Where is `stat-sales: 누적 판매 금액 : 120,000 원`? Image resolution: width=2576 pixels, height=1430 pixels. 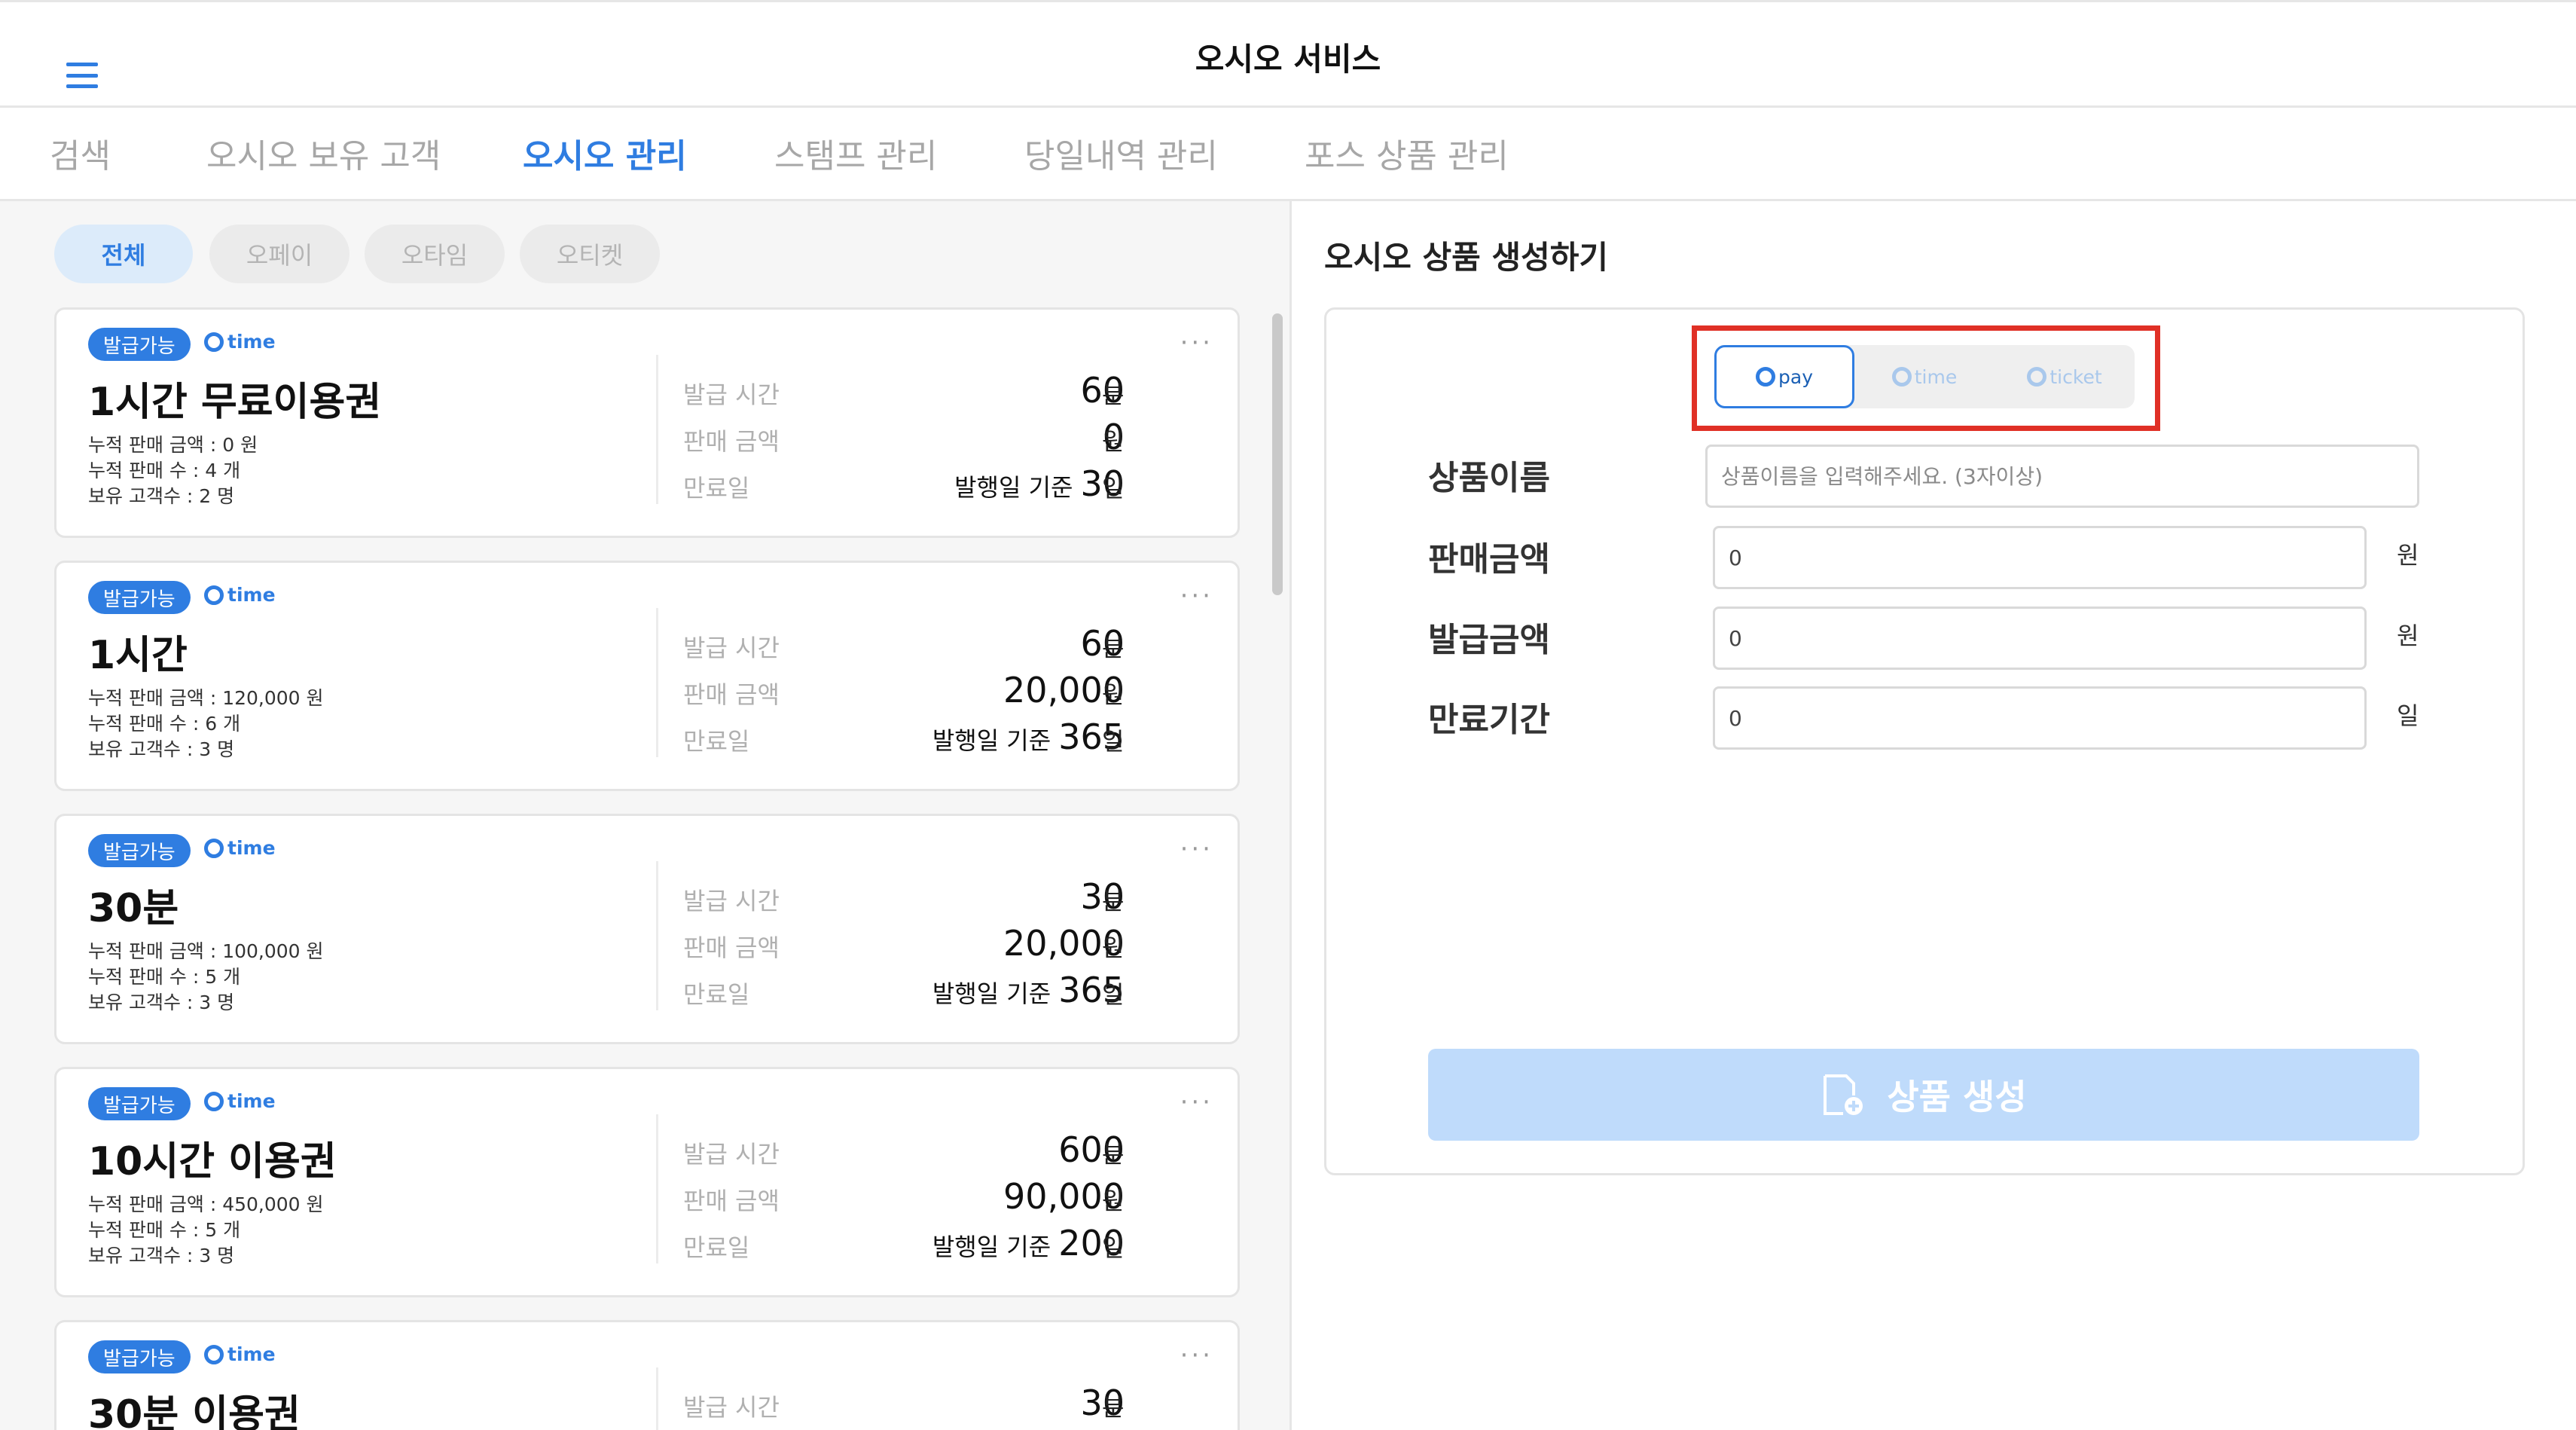 stat-sales: 누적 판매 금액 : 120,000 원 is located at coordinates (206, 698).